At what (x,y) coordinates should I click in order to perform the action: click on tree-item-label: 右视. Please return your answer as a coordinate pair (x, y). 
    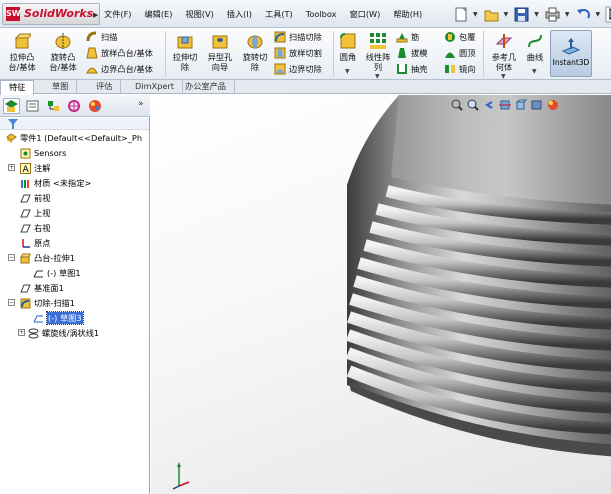
    Looking at the image, I should click on (42, 228).